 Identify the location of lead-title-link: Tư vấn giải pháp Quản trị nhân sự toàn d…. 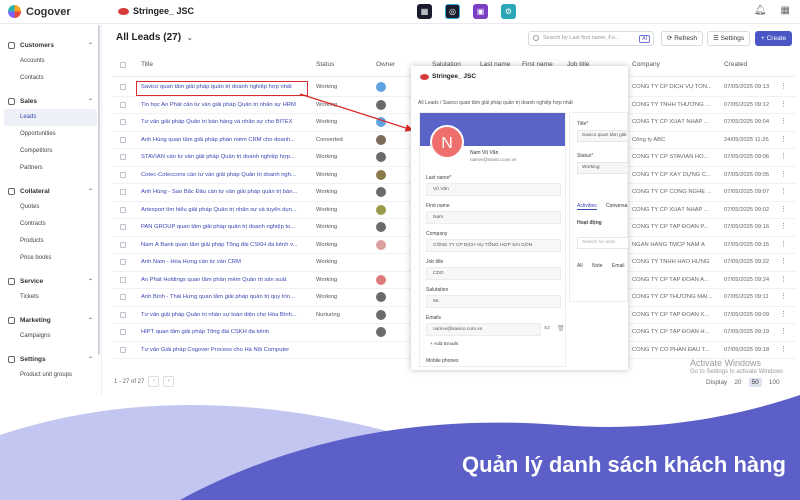
(227, 315).